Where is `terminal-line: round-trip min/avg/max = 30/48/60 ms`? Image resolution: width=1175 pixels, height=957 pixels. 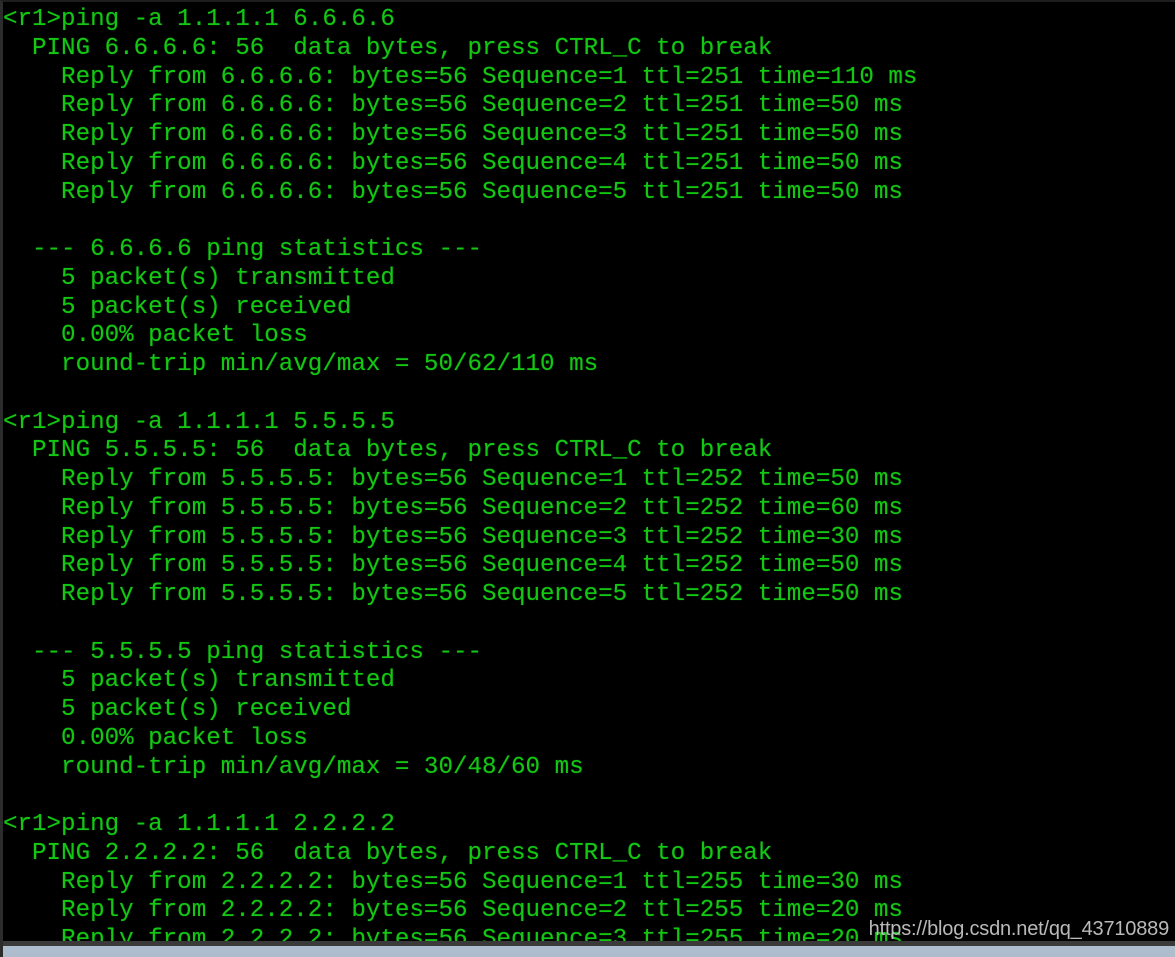
terminal-line: round-trip min/avg/max = 30/48/60 ms is located at coordinates (293, 767).